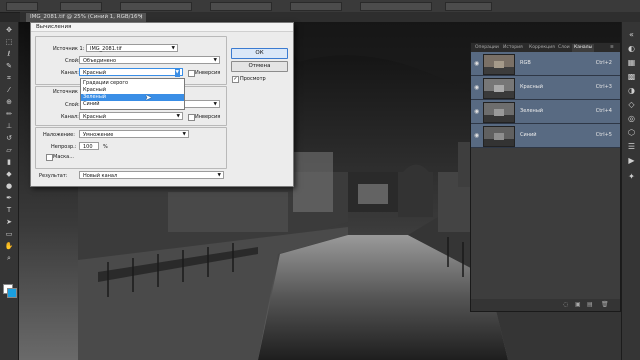 This screenshot has width=640, height=360. What do you see at coordinates (545, 112) in the screenshot?
I see `channel-row: ◉ Зеленый Ctrl+4` at bounding box center [545, 112].